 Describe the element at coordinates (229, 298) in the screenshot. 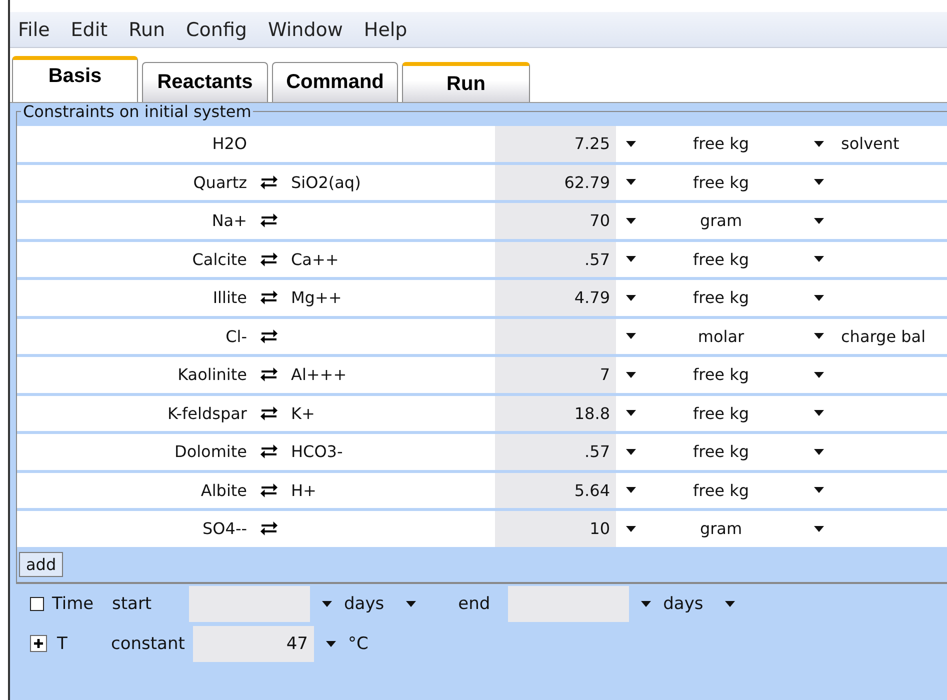

I see `species-name: Illite` at that location.